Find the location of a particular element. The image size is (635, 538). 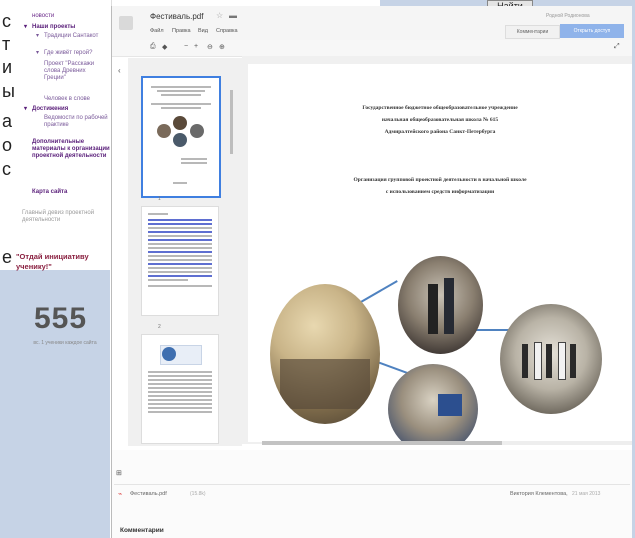

visit-counter-caption: вс. 1 ученики каждое сайта is located at coordinates (65, 343).